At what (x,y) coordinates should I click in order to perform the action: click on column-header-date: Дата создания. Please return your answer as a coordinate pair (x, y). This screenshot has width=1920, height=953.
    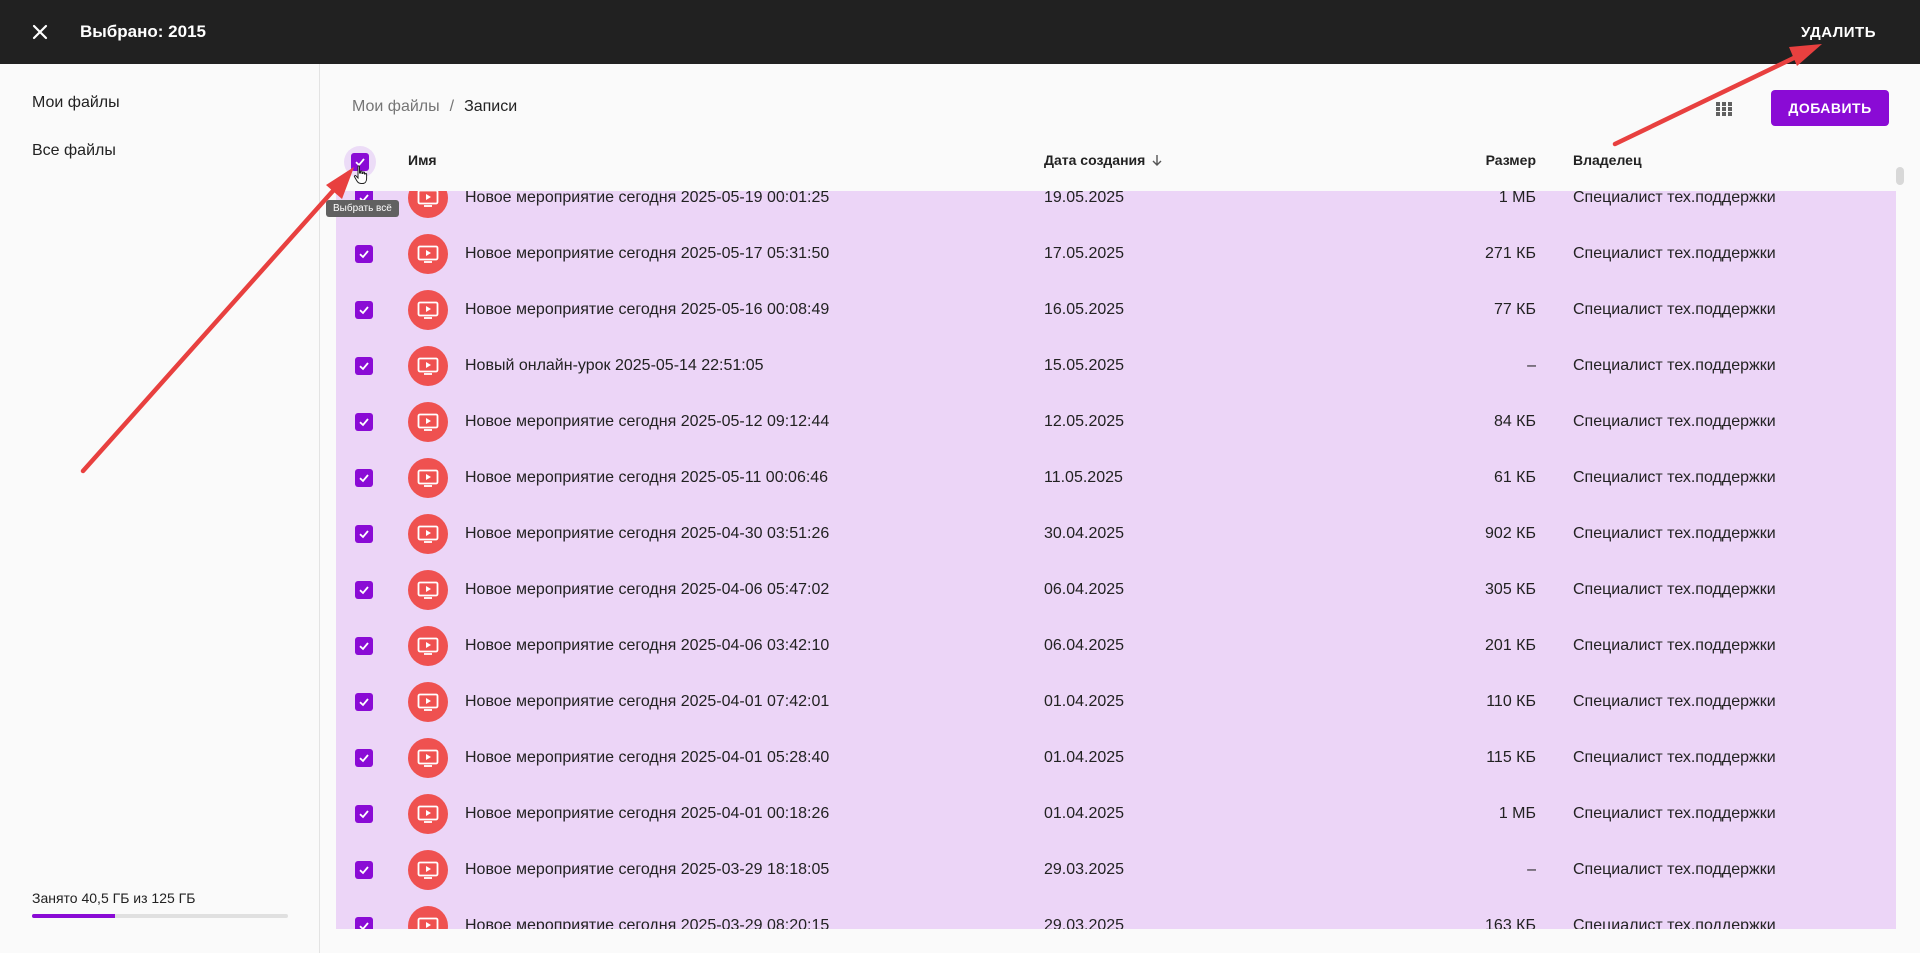
    Looking at the image, I should click on (1103, 160).